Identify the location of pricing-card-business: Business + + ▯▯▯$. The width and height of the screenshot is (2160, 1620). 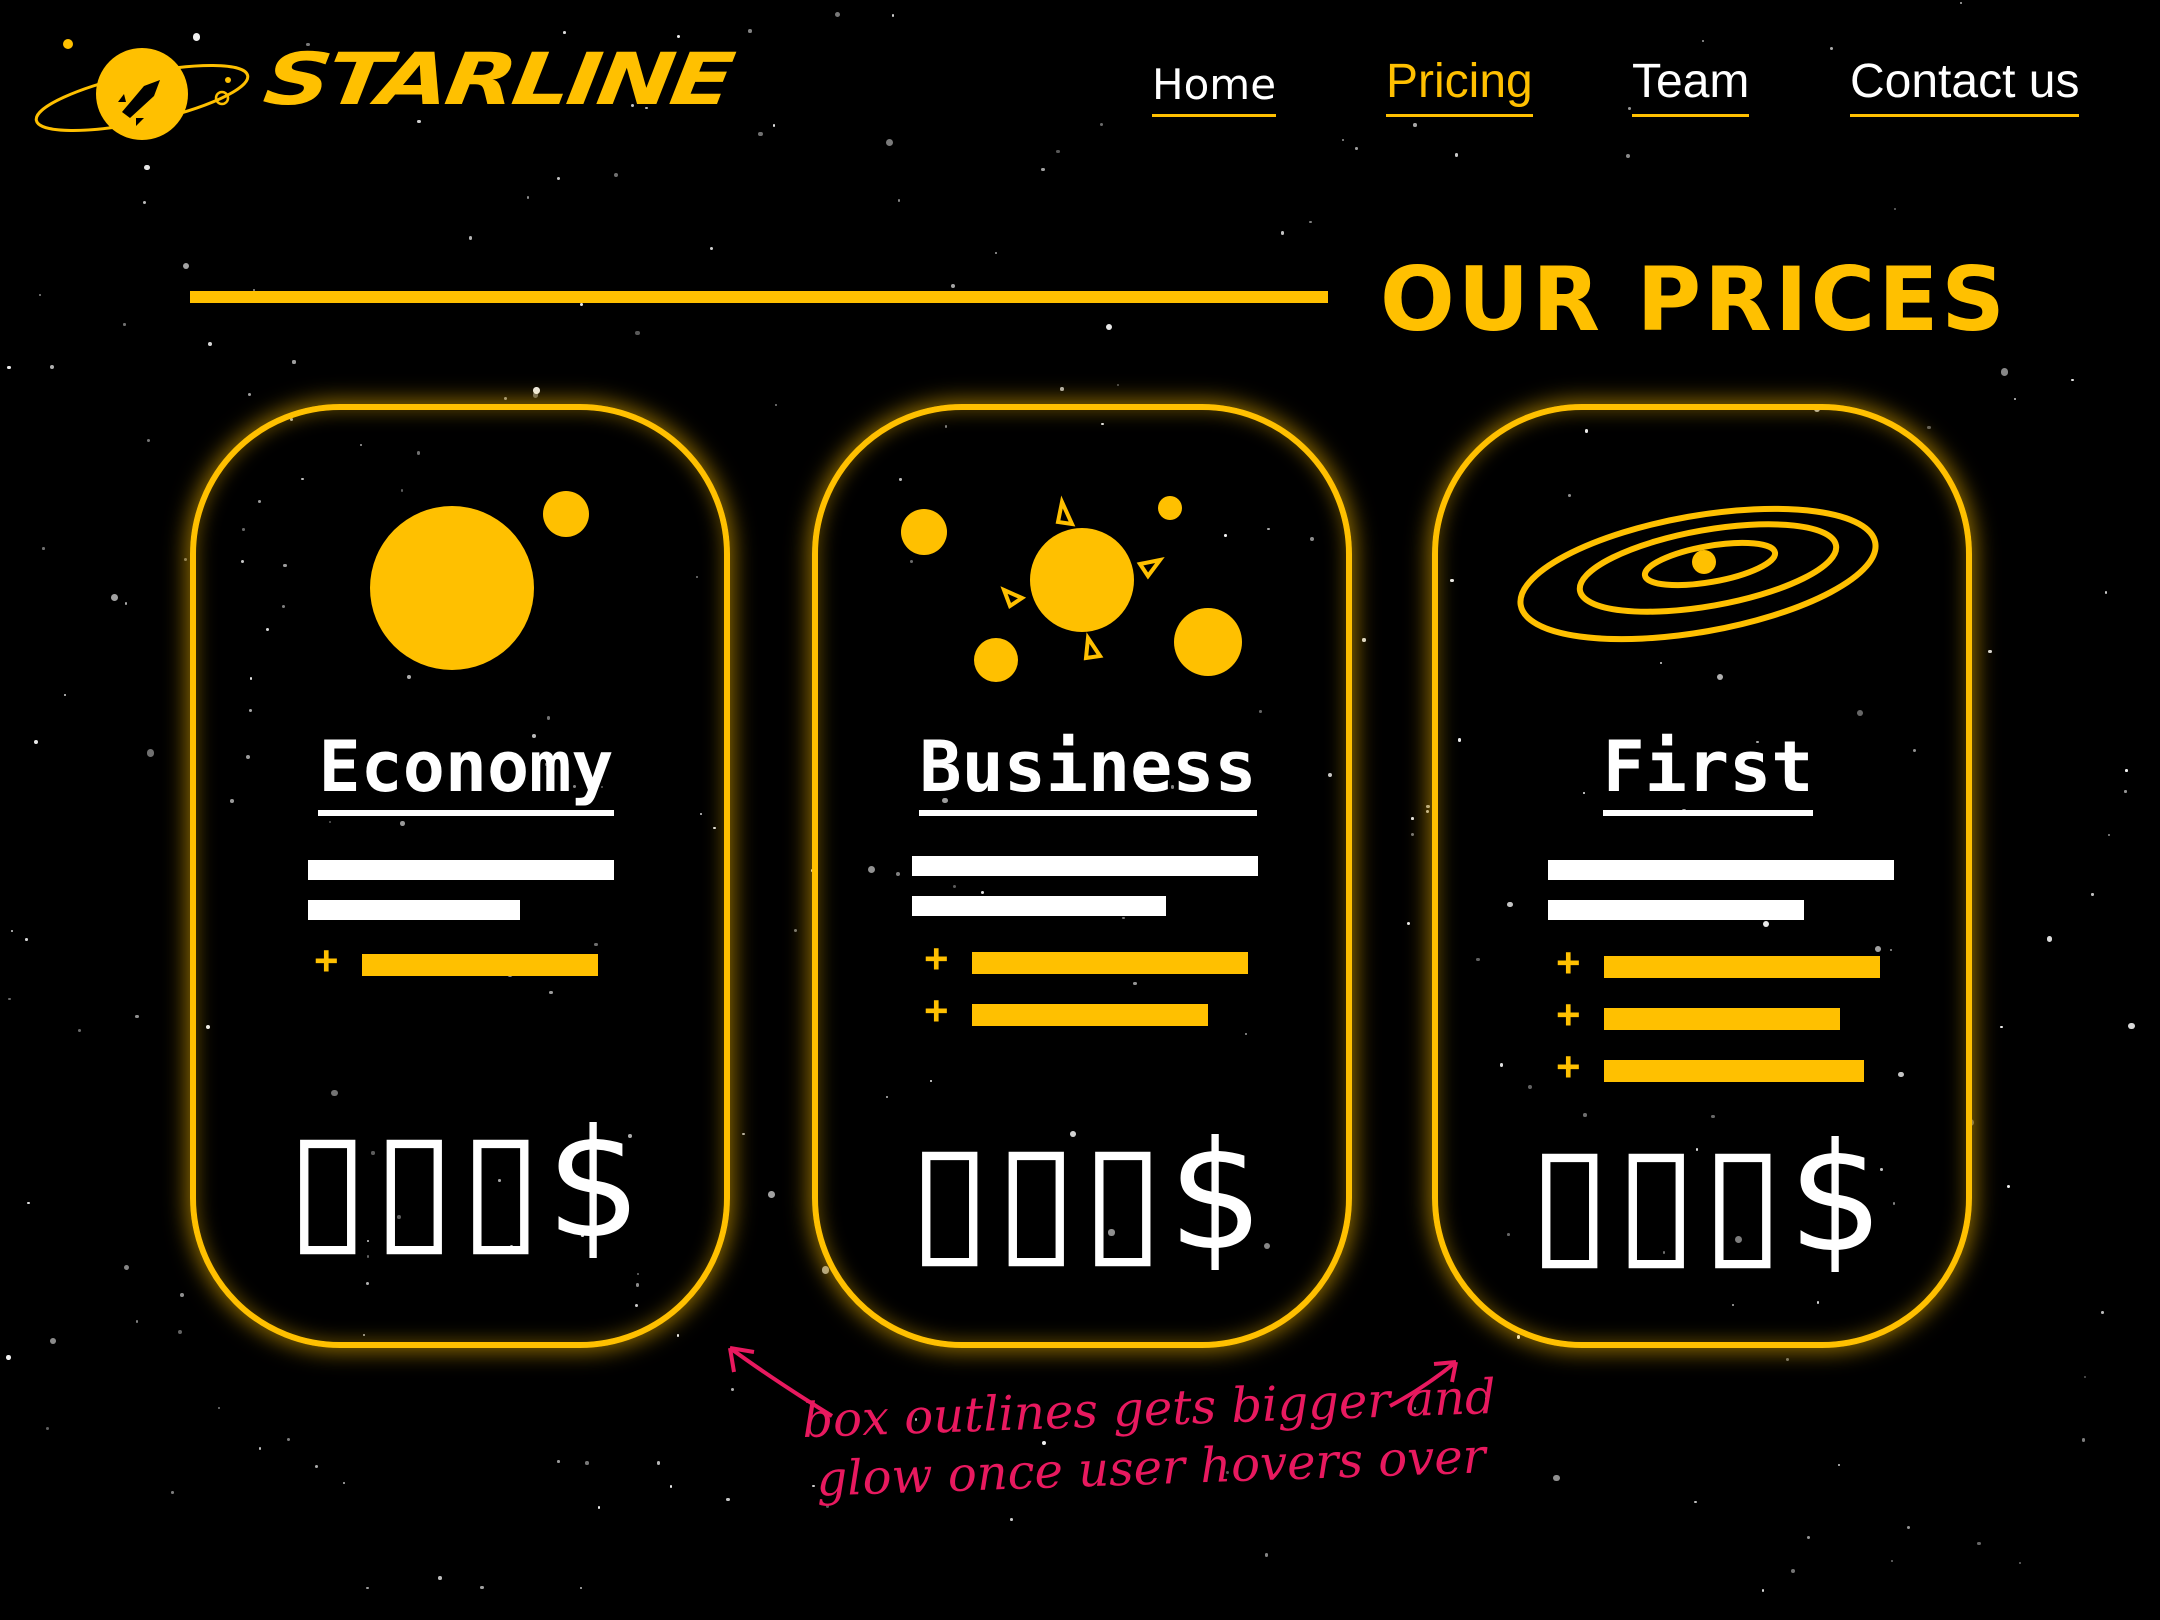
(1082, 876).